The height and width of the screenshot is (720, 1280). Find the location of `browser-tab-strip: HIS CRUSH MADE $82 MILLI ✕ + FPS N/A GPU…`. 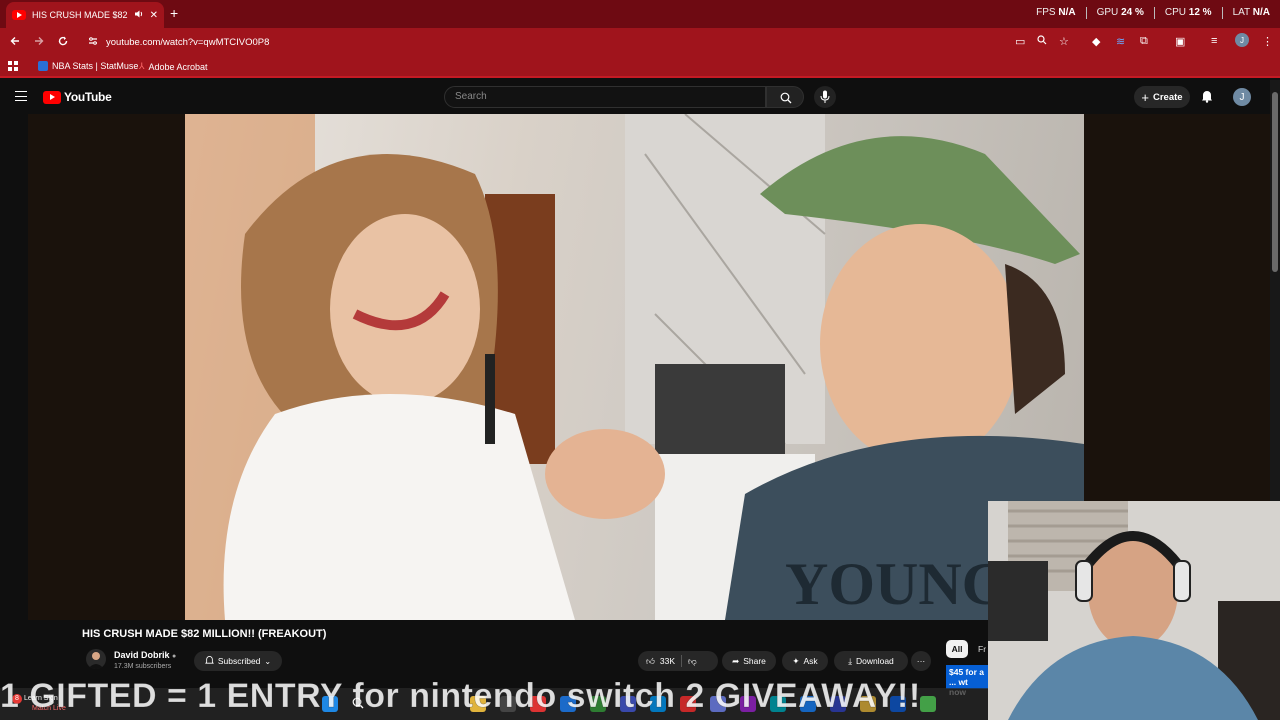

browser-tab-strip: HIS CRUSH MADE $82 MILLI ✕ + FPS N/A GPU… is located at coordinates (640, 14).